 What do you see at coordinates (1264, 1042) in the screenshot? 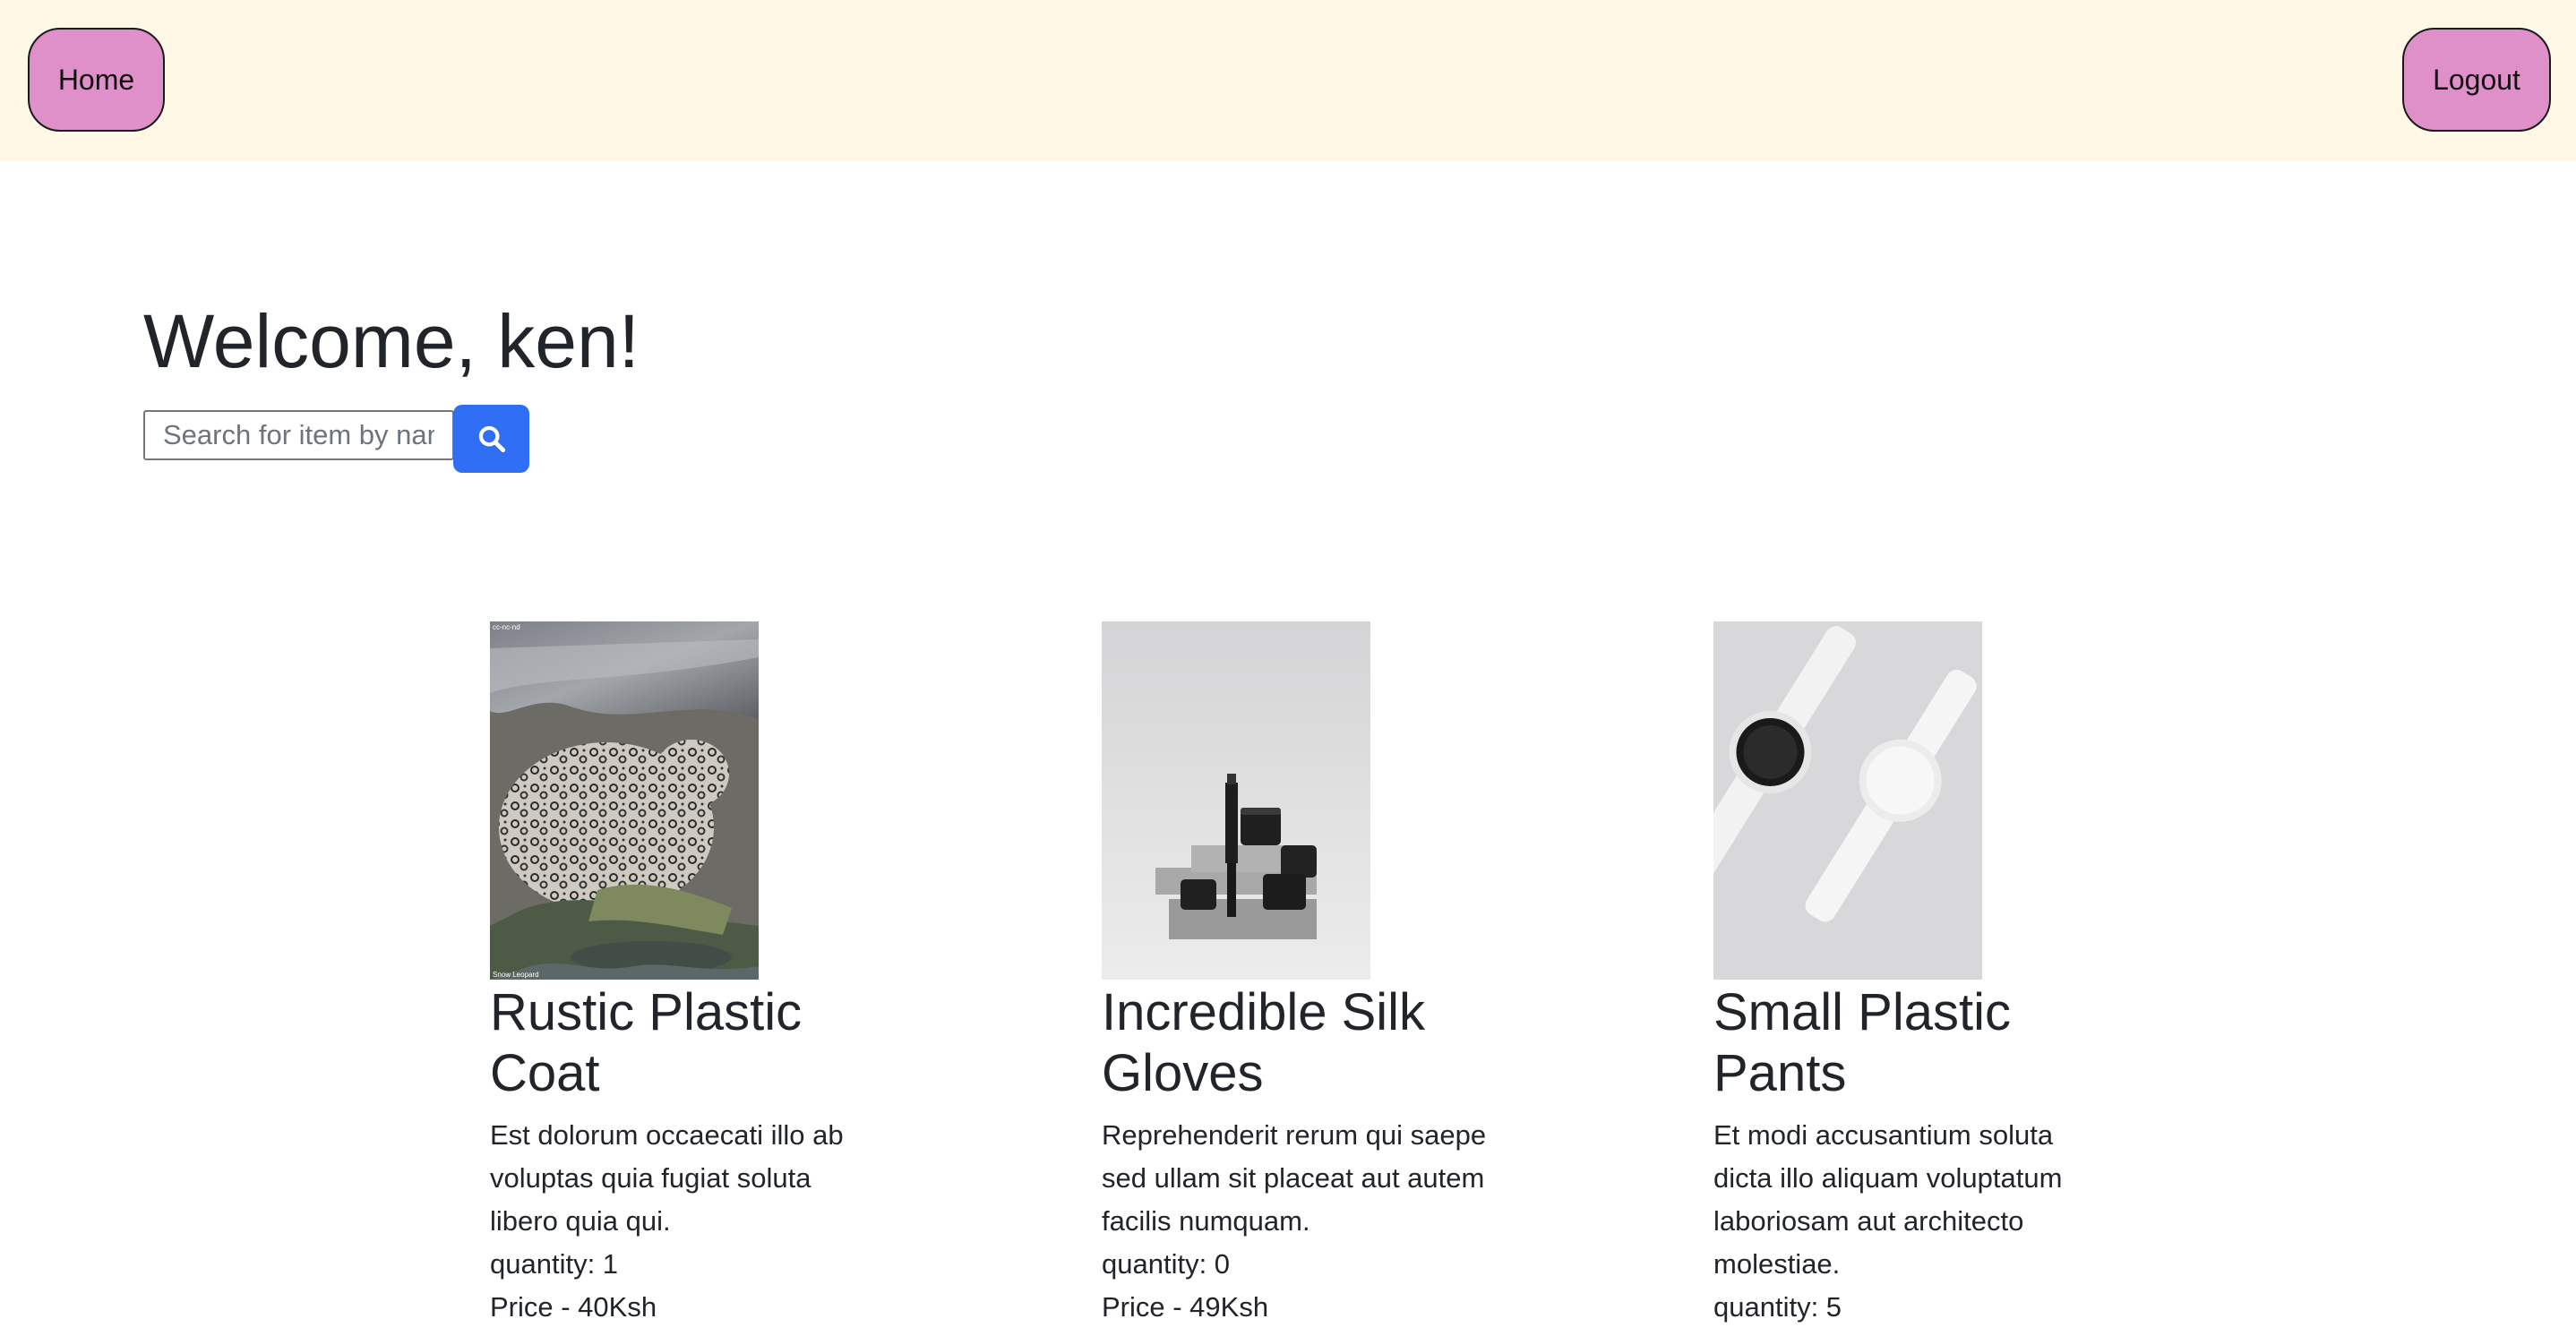
I see `product-name: Incredible Silk Gloves` at bounding box center [1264, 1042].